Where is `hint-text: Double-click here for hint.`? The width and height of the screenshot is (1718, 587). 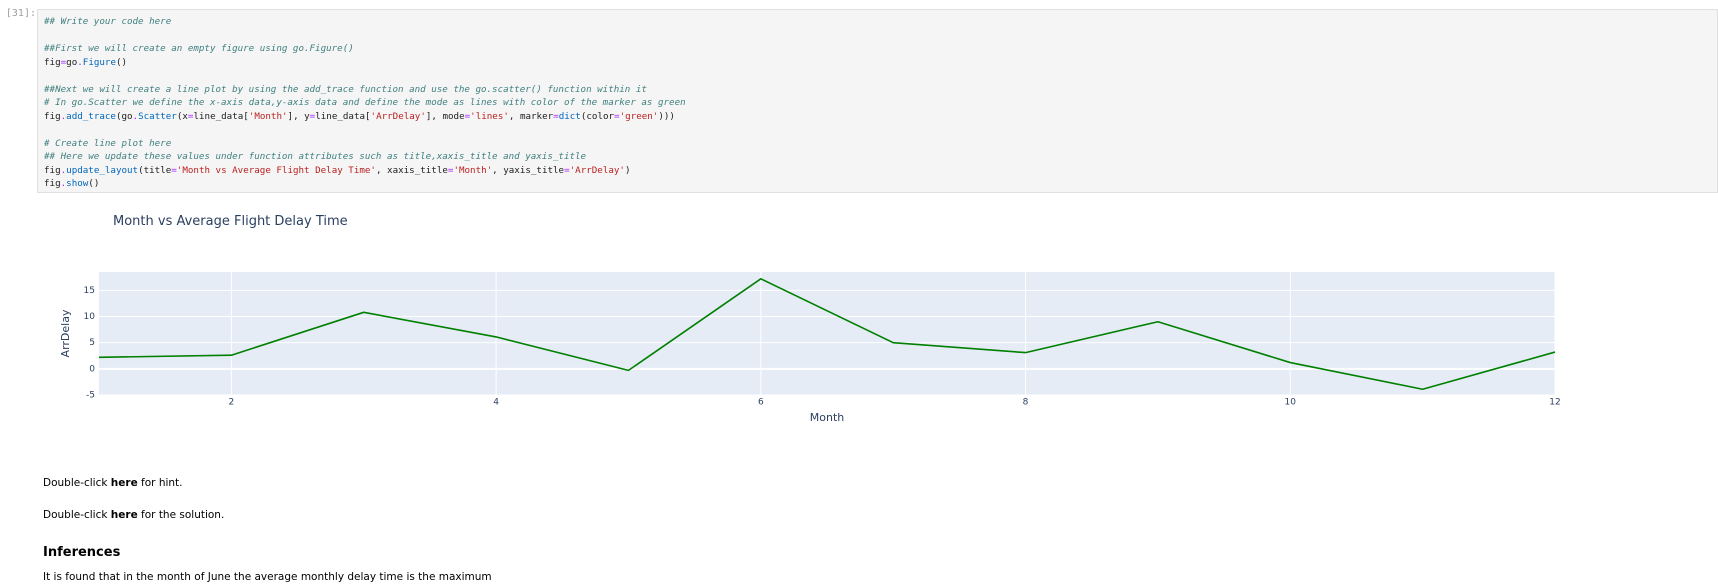 hint-text: Double-click here for hint. is located at coordinates (113, 483).